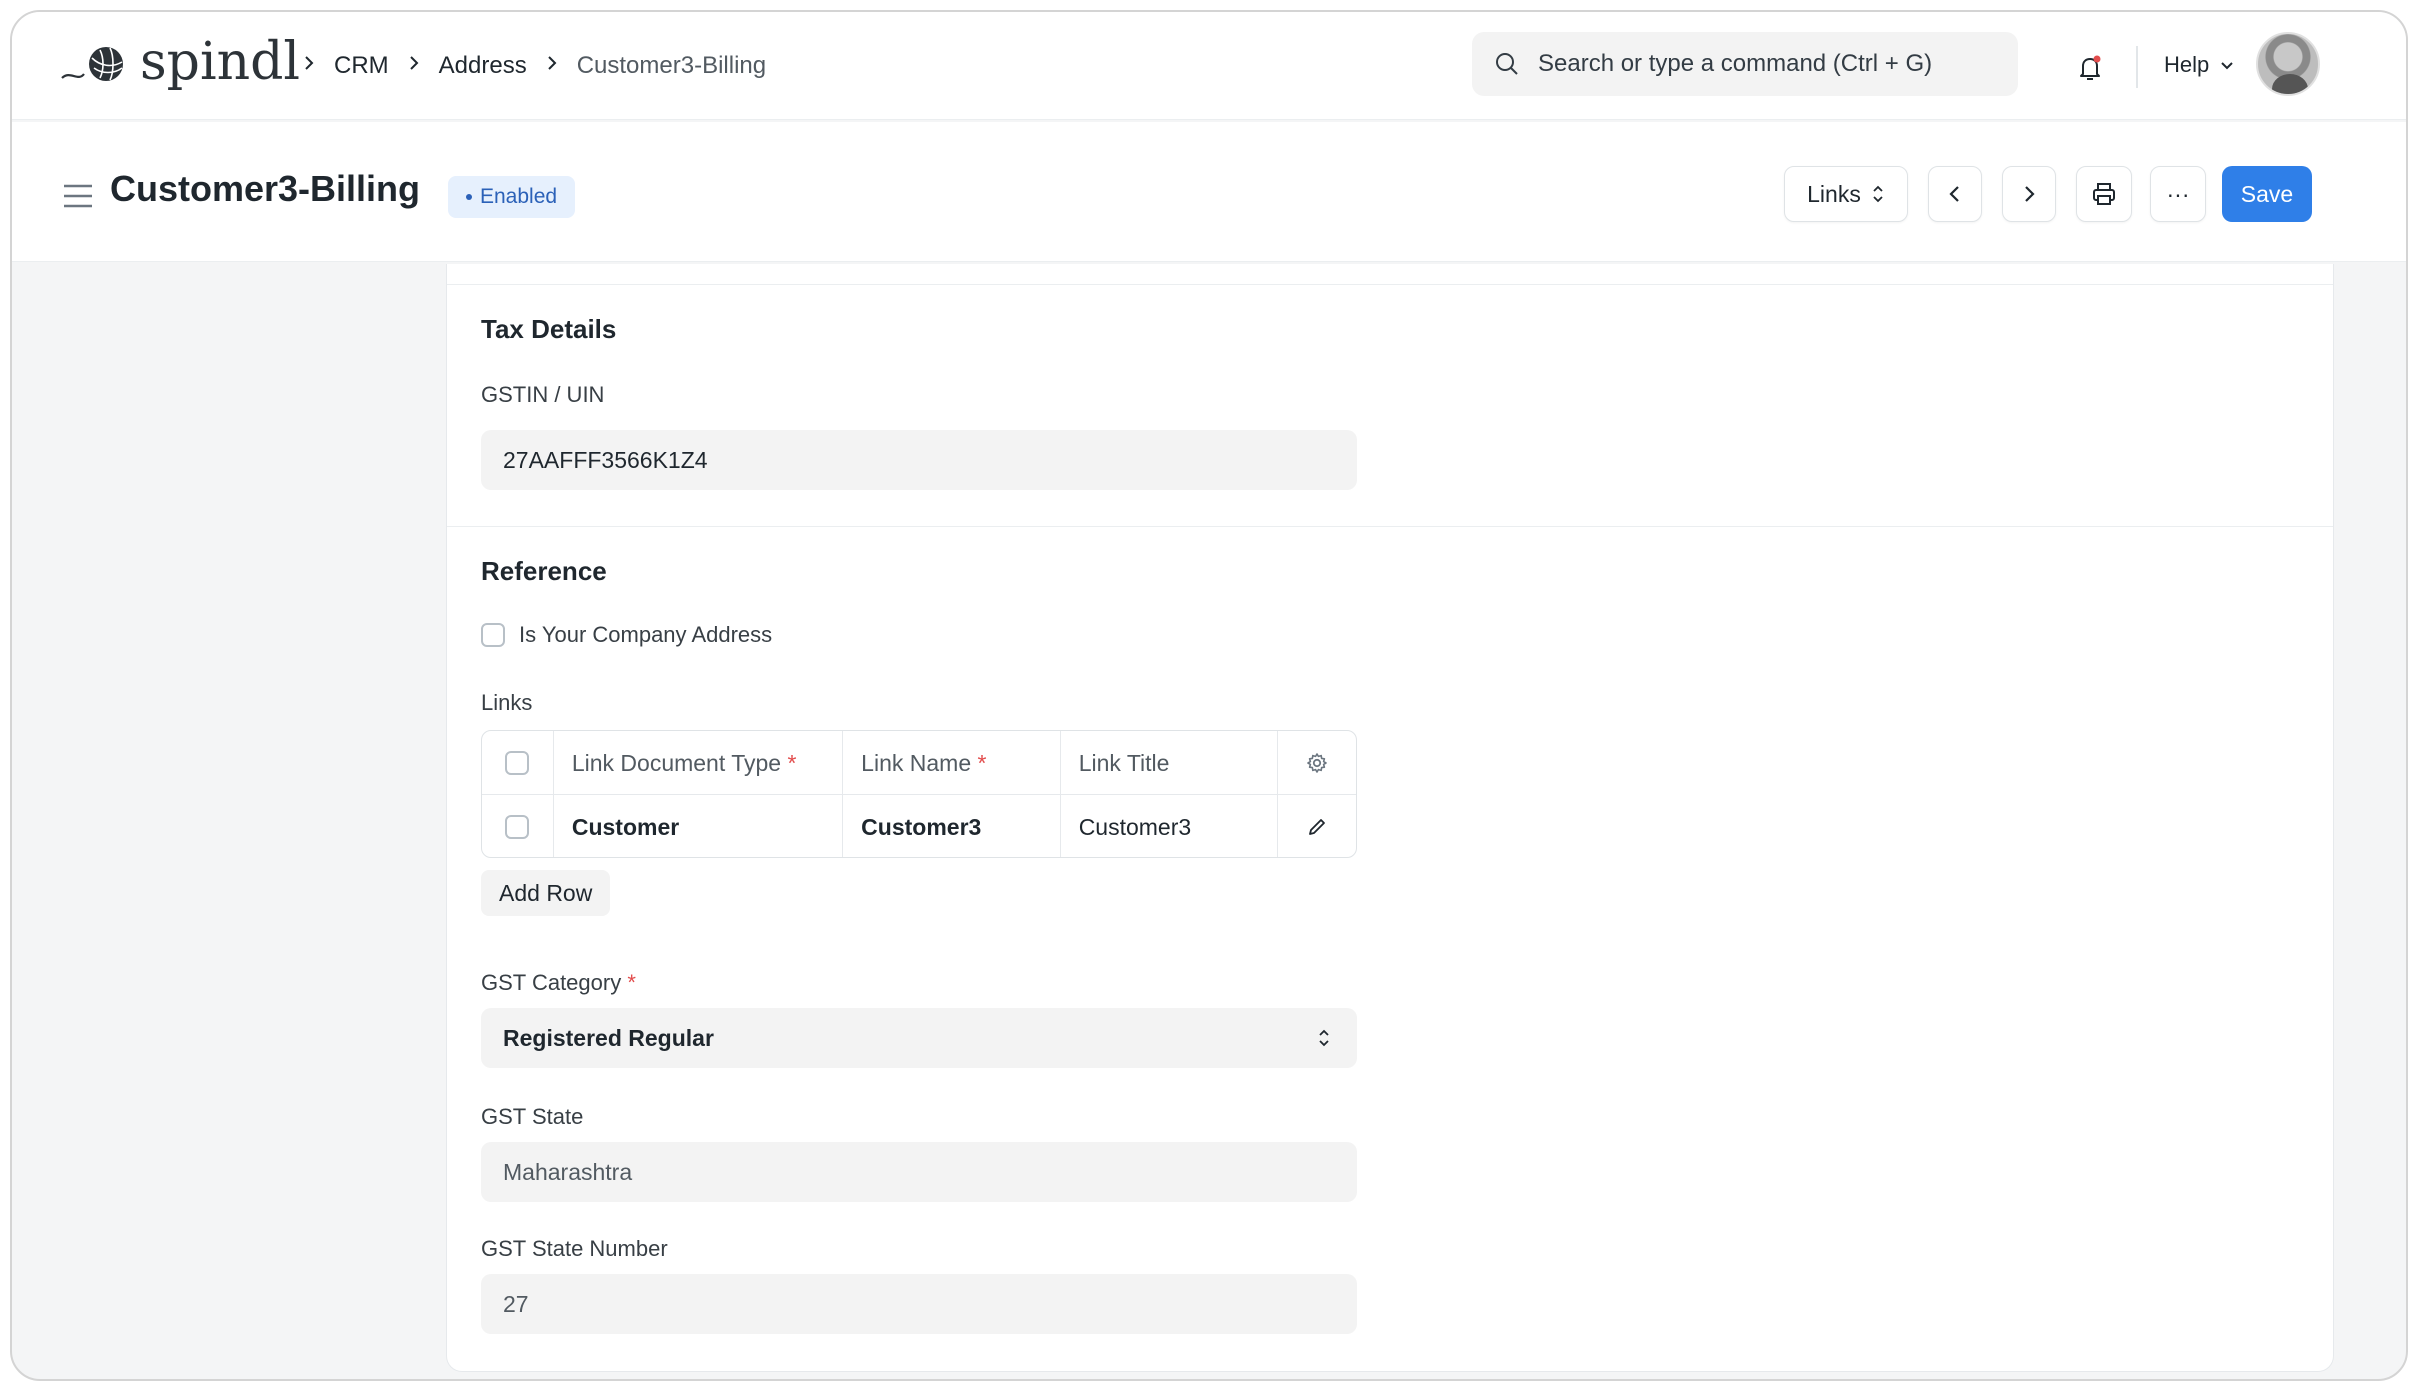 The image size is (2418, 1391). What do you see at coordinates (1209, 192) in the screenshot?
I see `page-header: Customer3-Billing Enabled Links ··· Save` at bounding box center [1209, 192].